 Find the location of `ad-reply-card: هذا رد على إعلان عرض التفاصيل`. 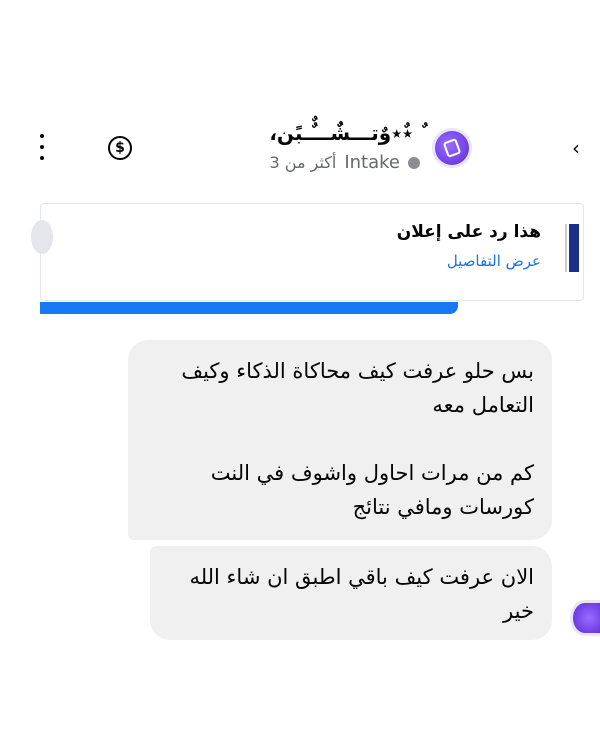

ad-reply-card: هذا رد على إعلان عرض التفاصيل is located at coordinates (307, 252).